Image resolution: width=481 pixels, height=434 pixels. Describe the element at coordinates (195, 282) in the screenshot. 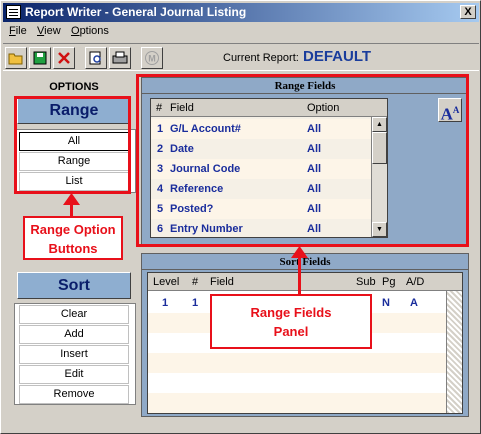

I see `col-num: #` at that location.